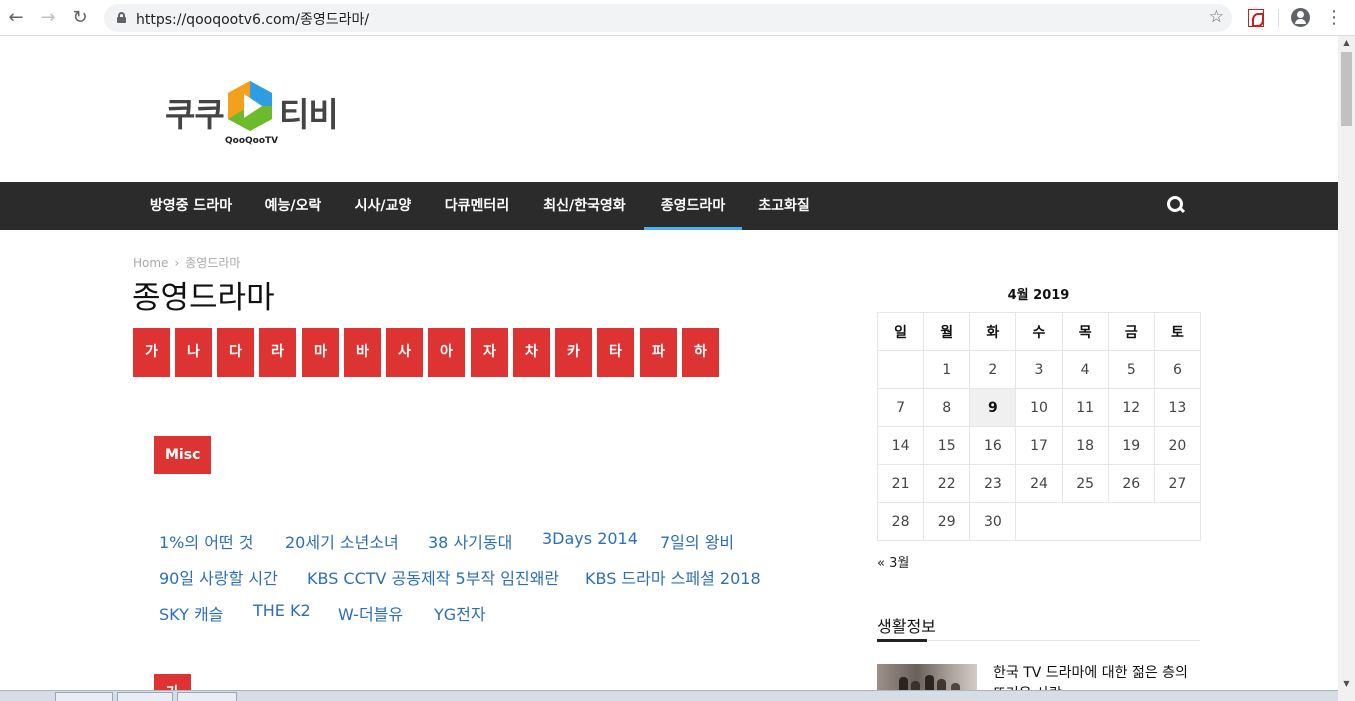  What do you see at coordinates (293, 206) in the screenshot?
I see `nav-item-variety: 예능/오락` at bounding box center [293, 206].